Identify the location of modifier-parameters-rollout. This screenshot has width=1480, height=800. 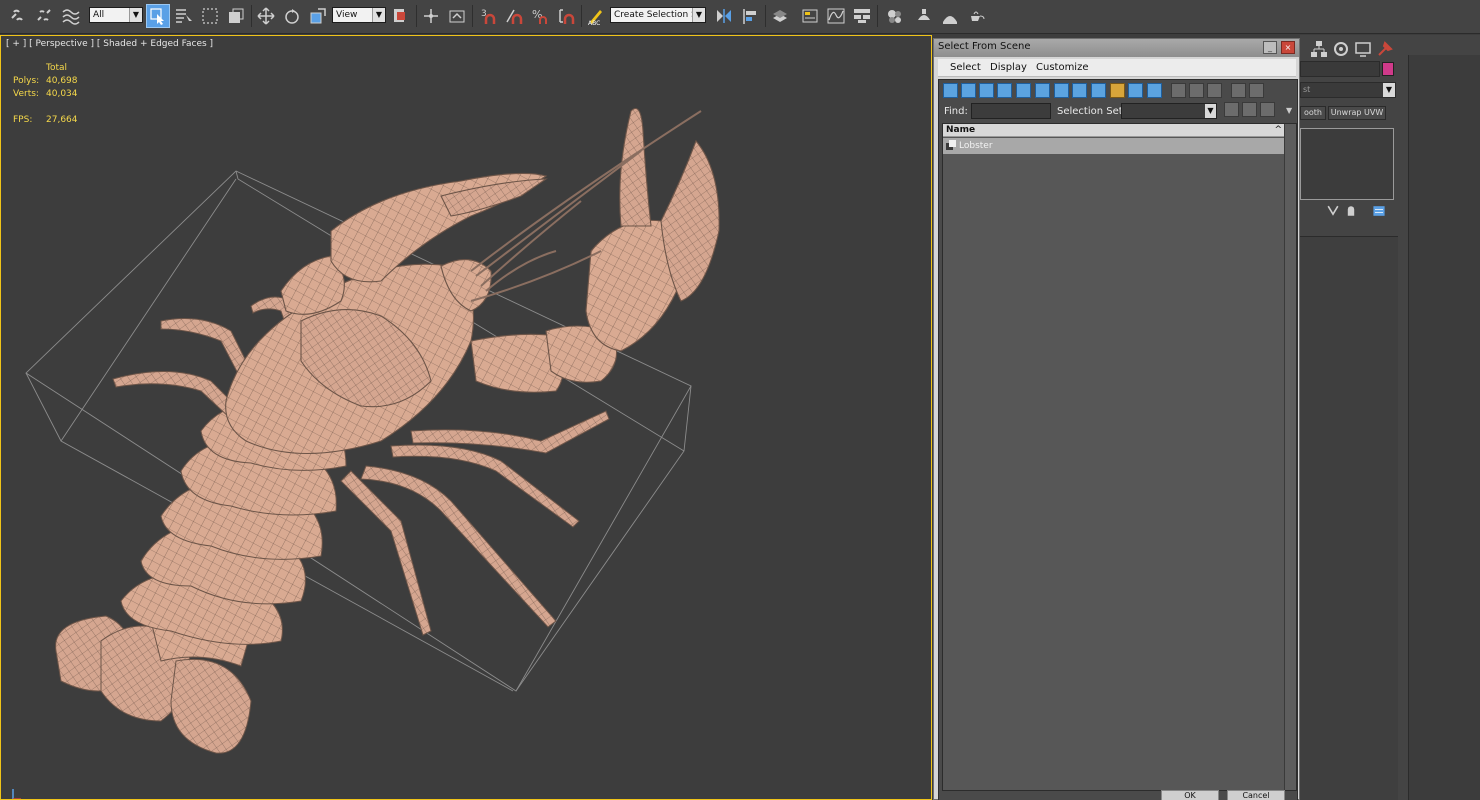
(1349, 518).